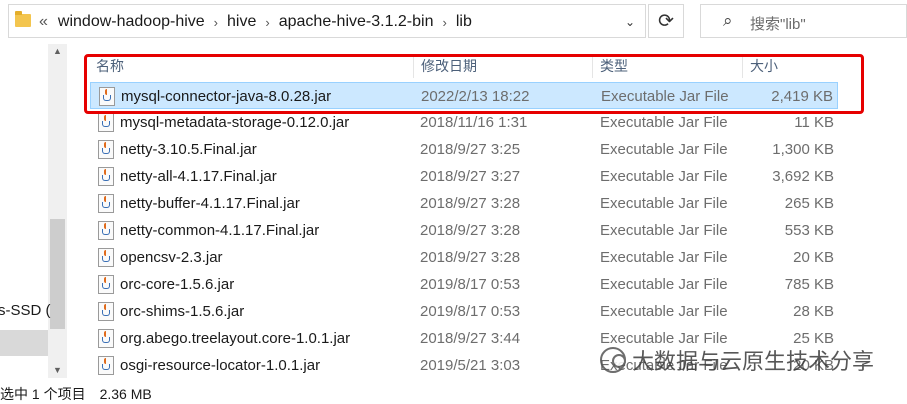  Describe the element at coordinates (177, 284) in the screenshot. I see `file-name: orc-core-1.5.6.jar` at that location.